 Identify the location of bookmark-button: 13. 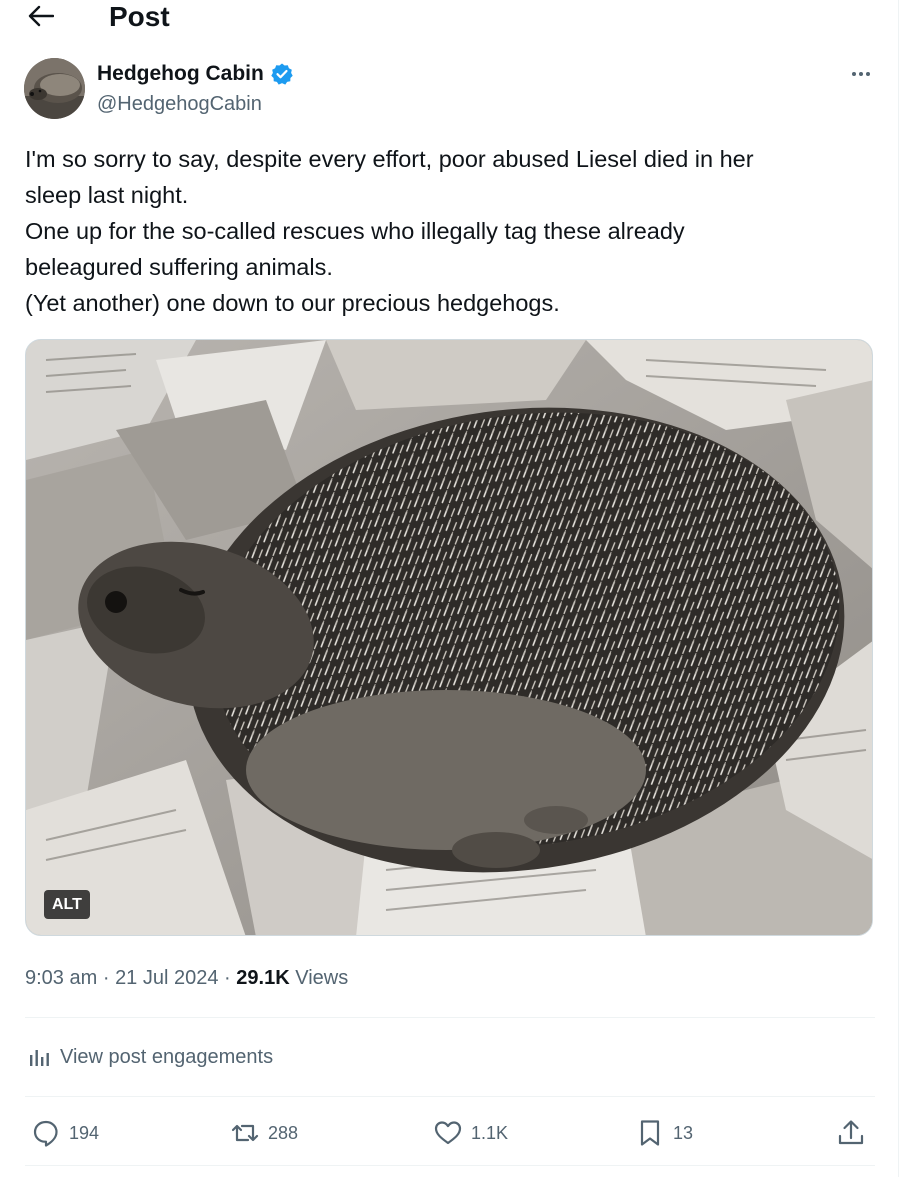
(664, 1133).